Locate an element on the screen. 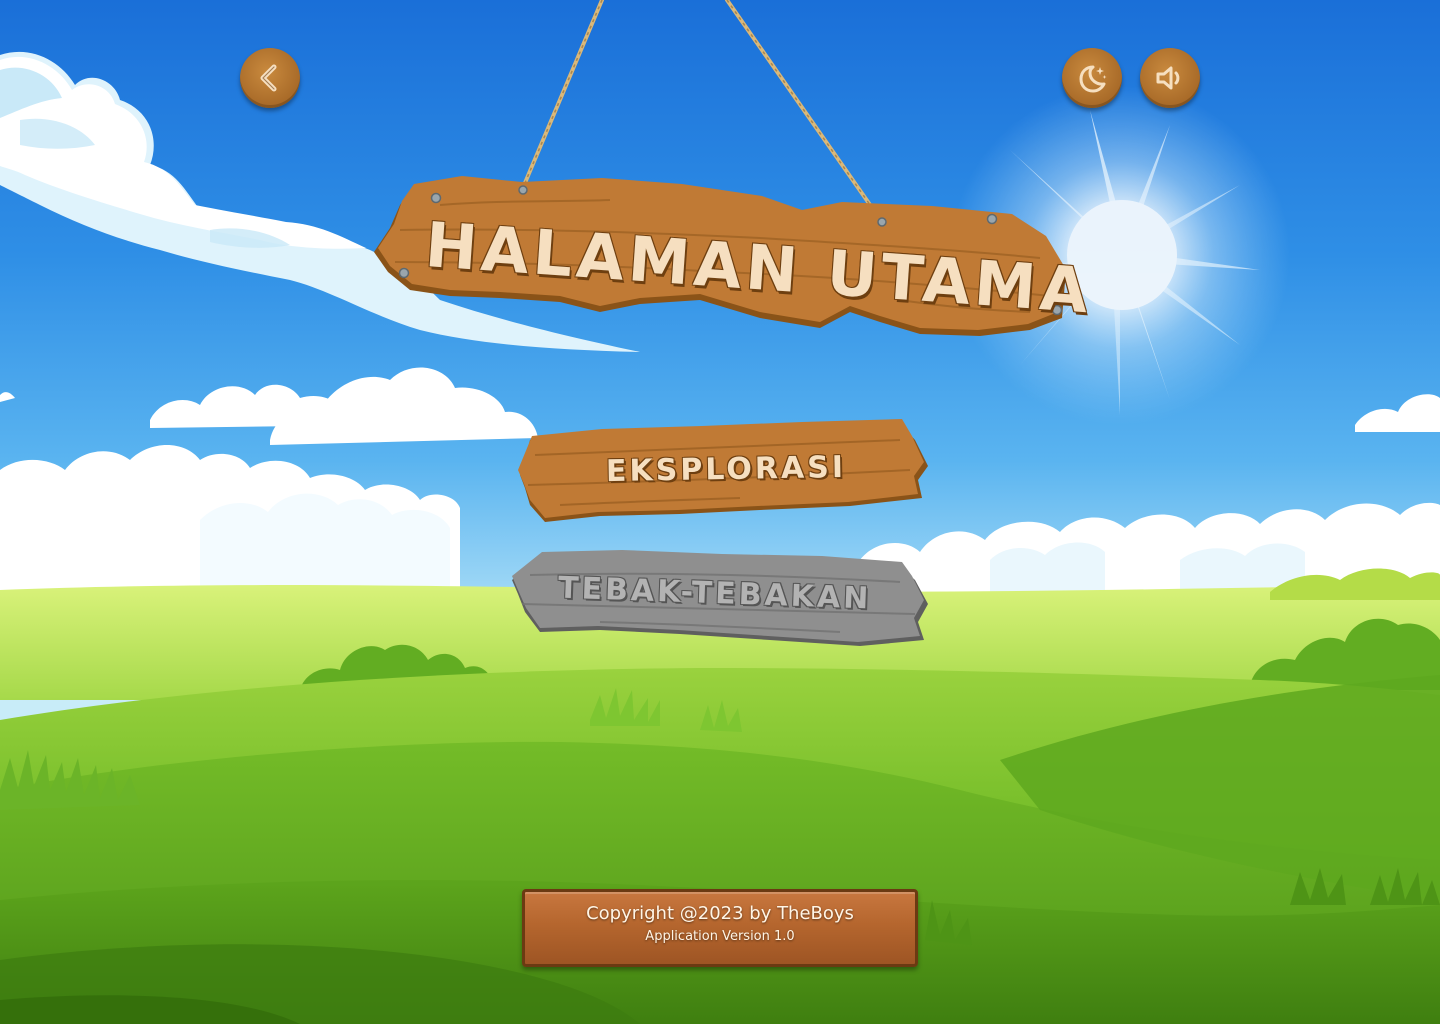  speaker-icon is located at coordinates (1168, 78).